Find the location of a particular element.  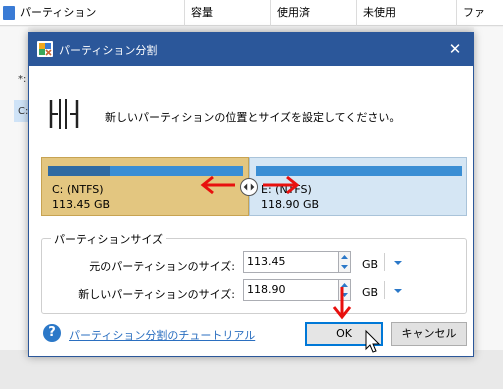

tutorial-link: パーティション分割のチュートリアル is located at coordinates (162, 335).